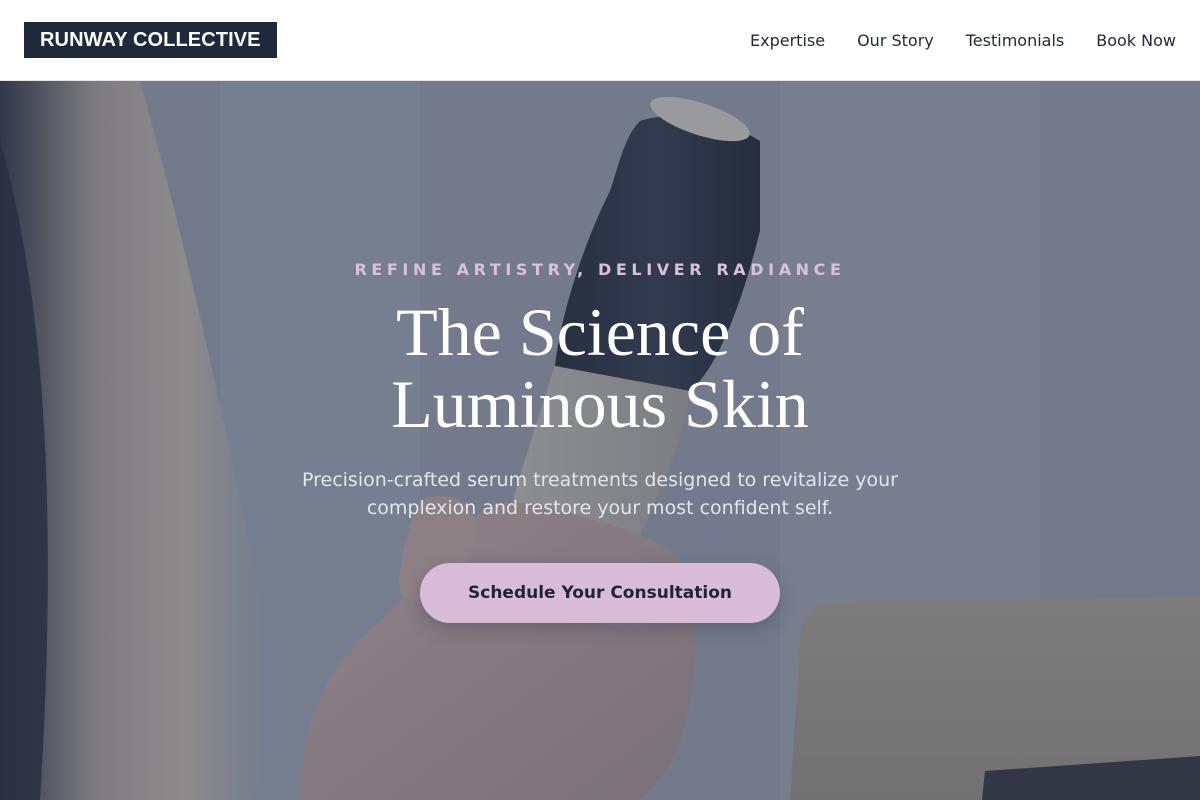  What do you see at coordinates (600, 332) in the screenshot?
I see `hero-title-line-1: The Science of` at bounding box center [600, 332].